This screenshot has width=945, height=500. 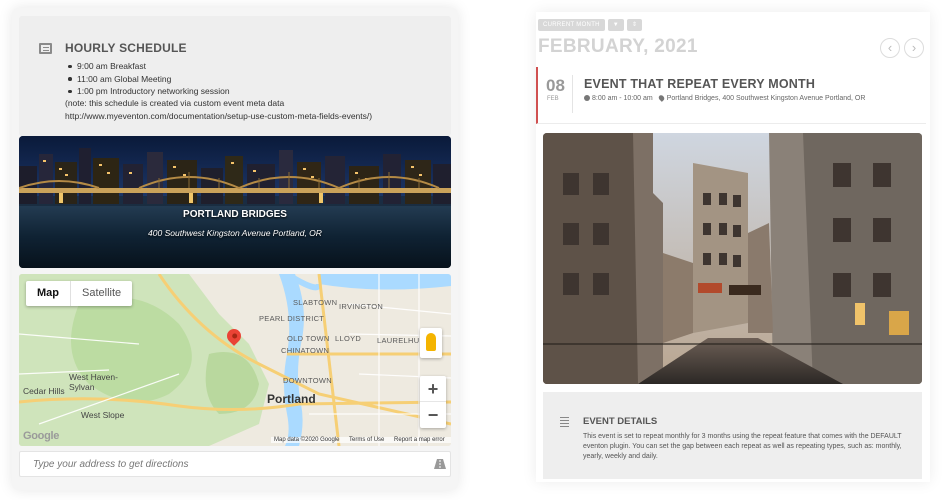 What do you see at coordinates (616, 25) in the screenshot?
I see `filter-icon: ▼` at bounding box center [616, 25].